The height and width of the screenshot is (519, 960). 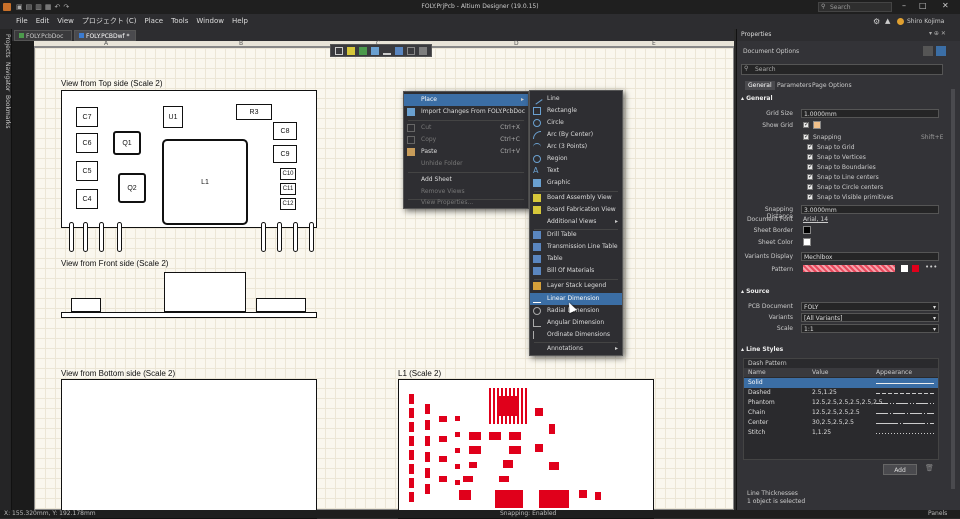 I want to click on show-grid-checkbox, so click(x=806, y=124).